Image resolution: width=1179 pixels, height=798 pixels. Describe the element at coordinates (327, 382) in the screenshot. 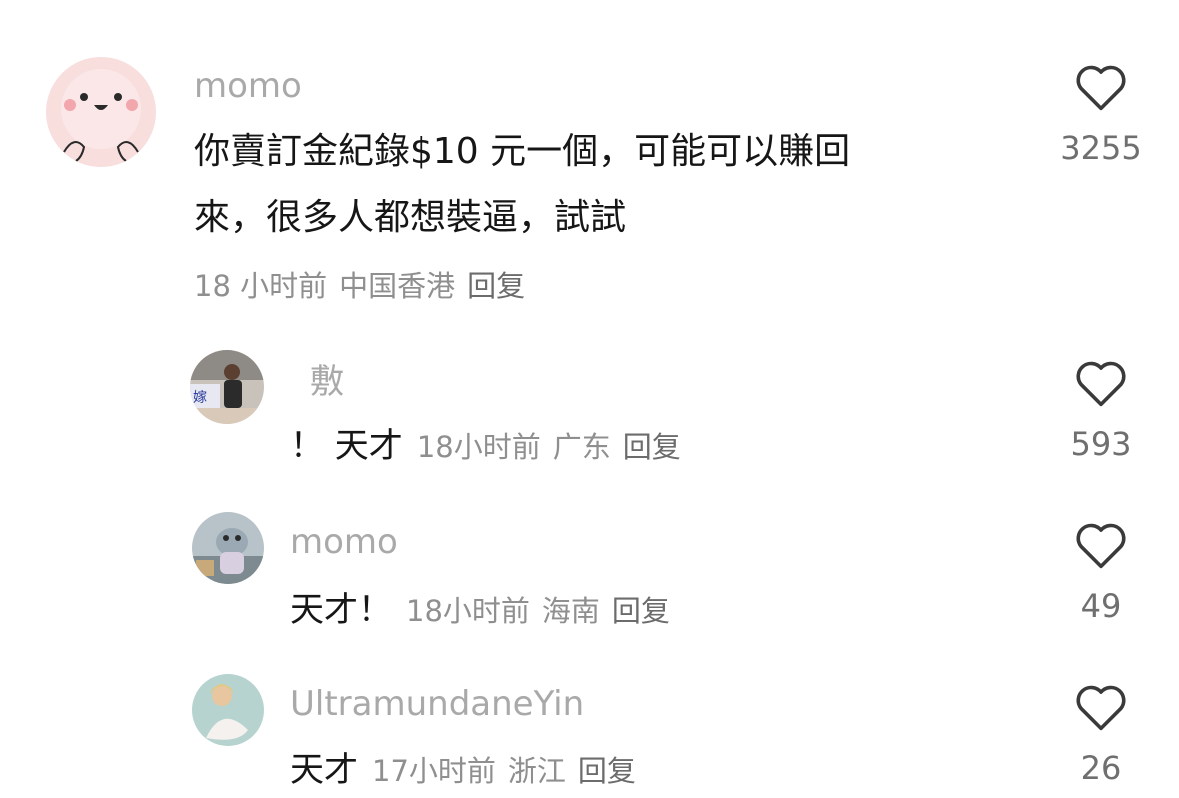

I see `reply-username: 敷` at that location.